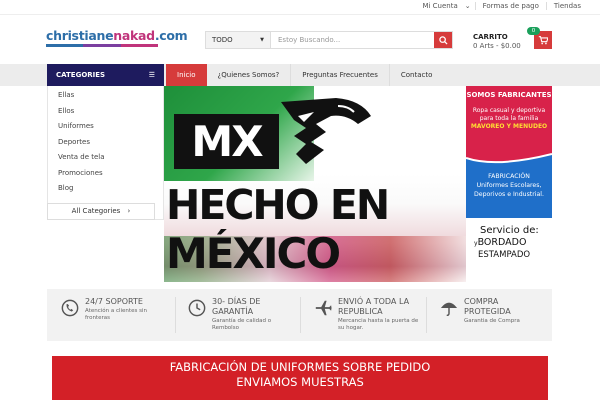  I want to click on sidebar-item-venta-de-tela: Venta de tela, so click(105, 158).